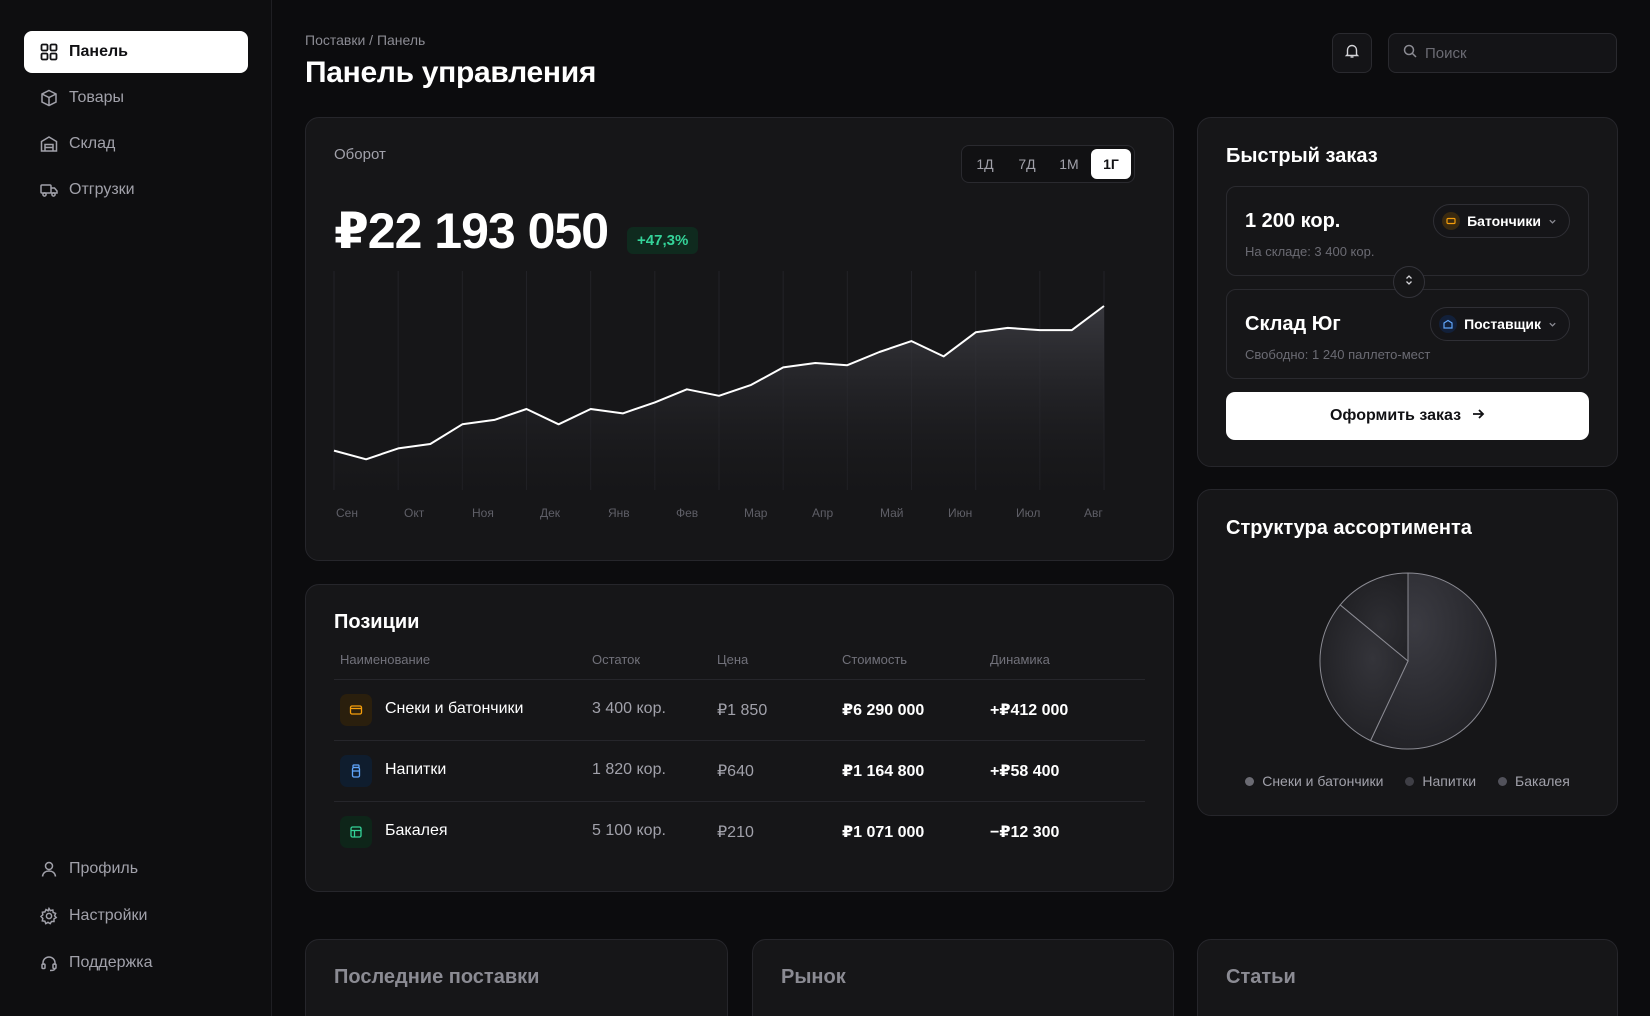  What do you see at coordinates (356, 771) in the screenshot?
I see `bottle-icon` at bounding box center [356, 771].